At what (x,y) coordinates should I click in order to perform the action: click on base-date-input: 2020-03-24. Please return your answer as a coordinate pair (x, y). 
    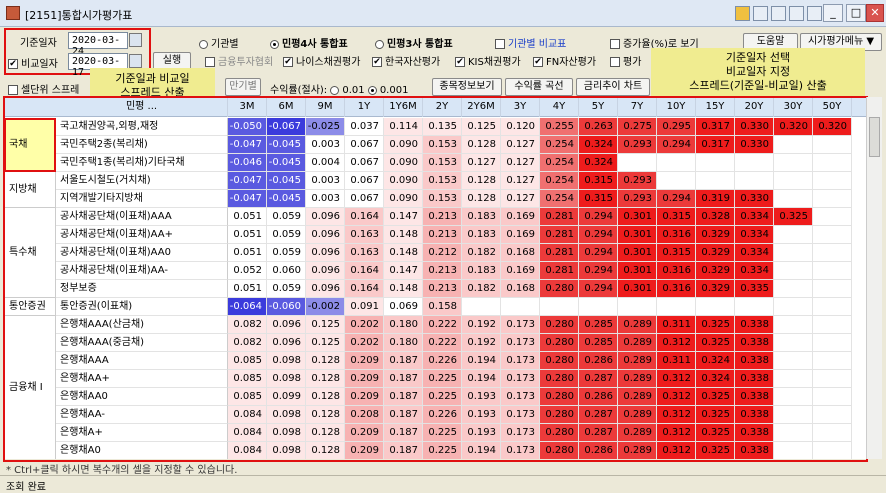
    Looking at the image, I should click on (98, 44).